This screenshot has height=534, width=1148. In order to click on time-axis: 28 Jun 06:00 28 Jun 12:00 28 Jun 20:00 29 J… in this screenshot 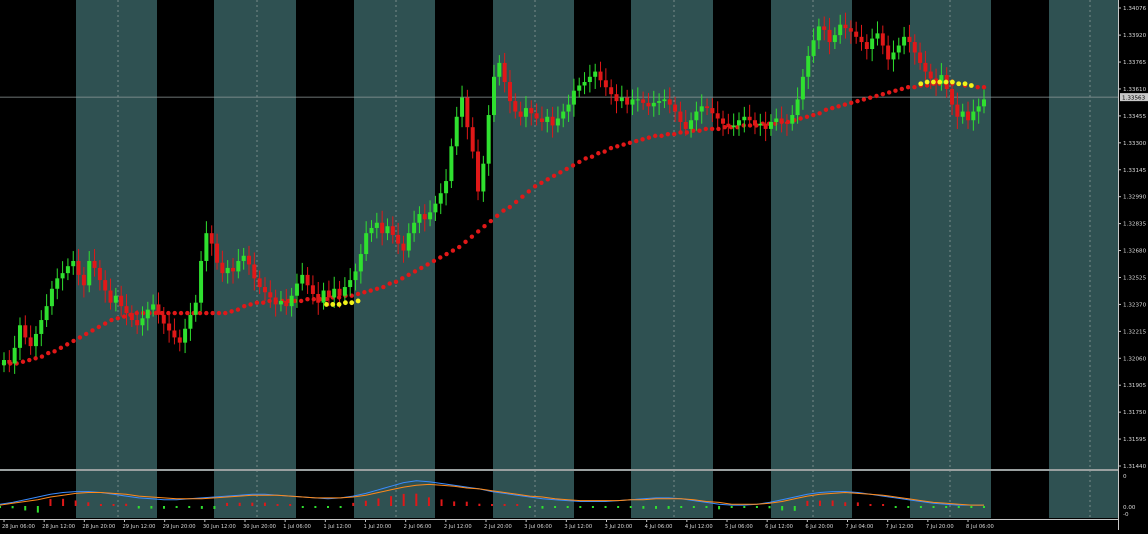, I will do `click(559, 524)`.